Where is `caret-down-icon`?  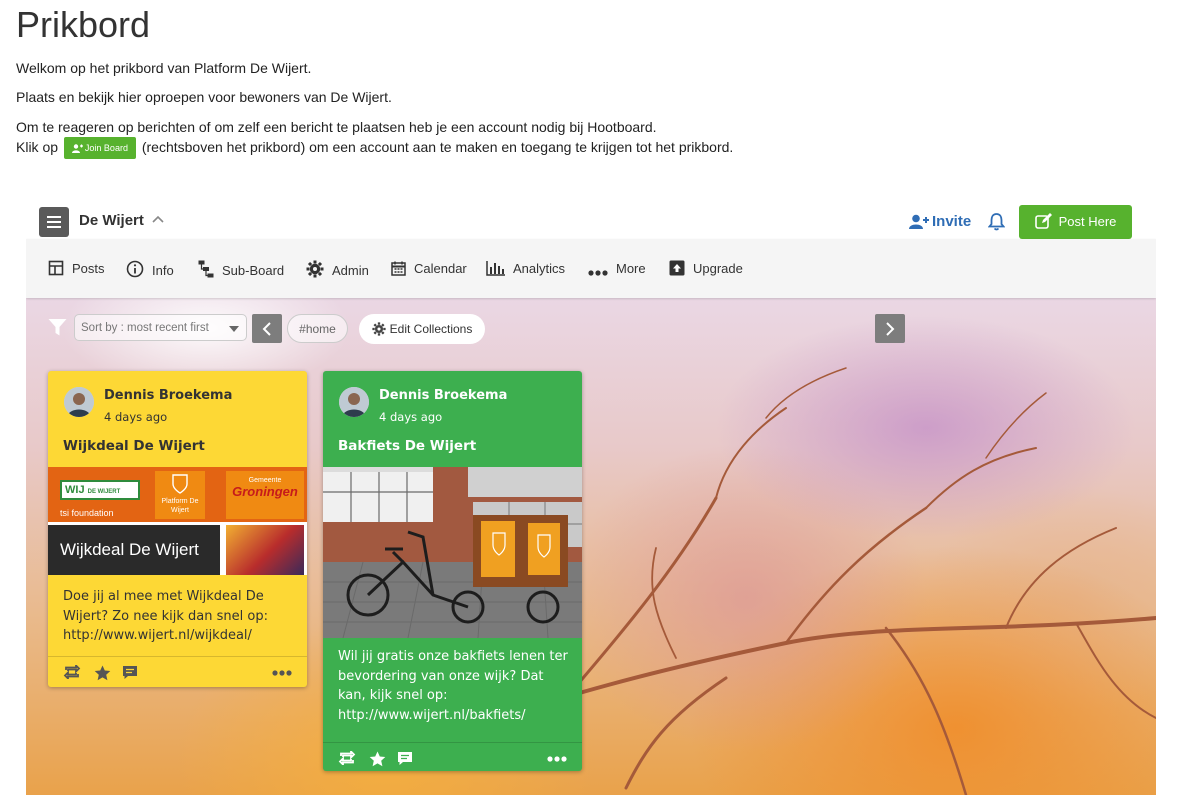
caret-down-icon is located at coordinates (234, 329).